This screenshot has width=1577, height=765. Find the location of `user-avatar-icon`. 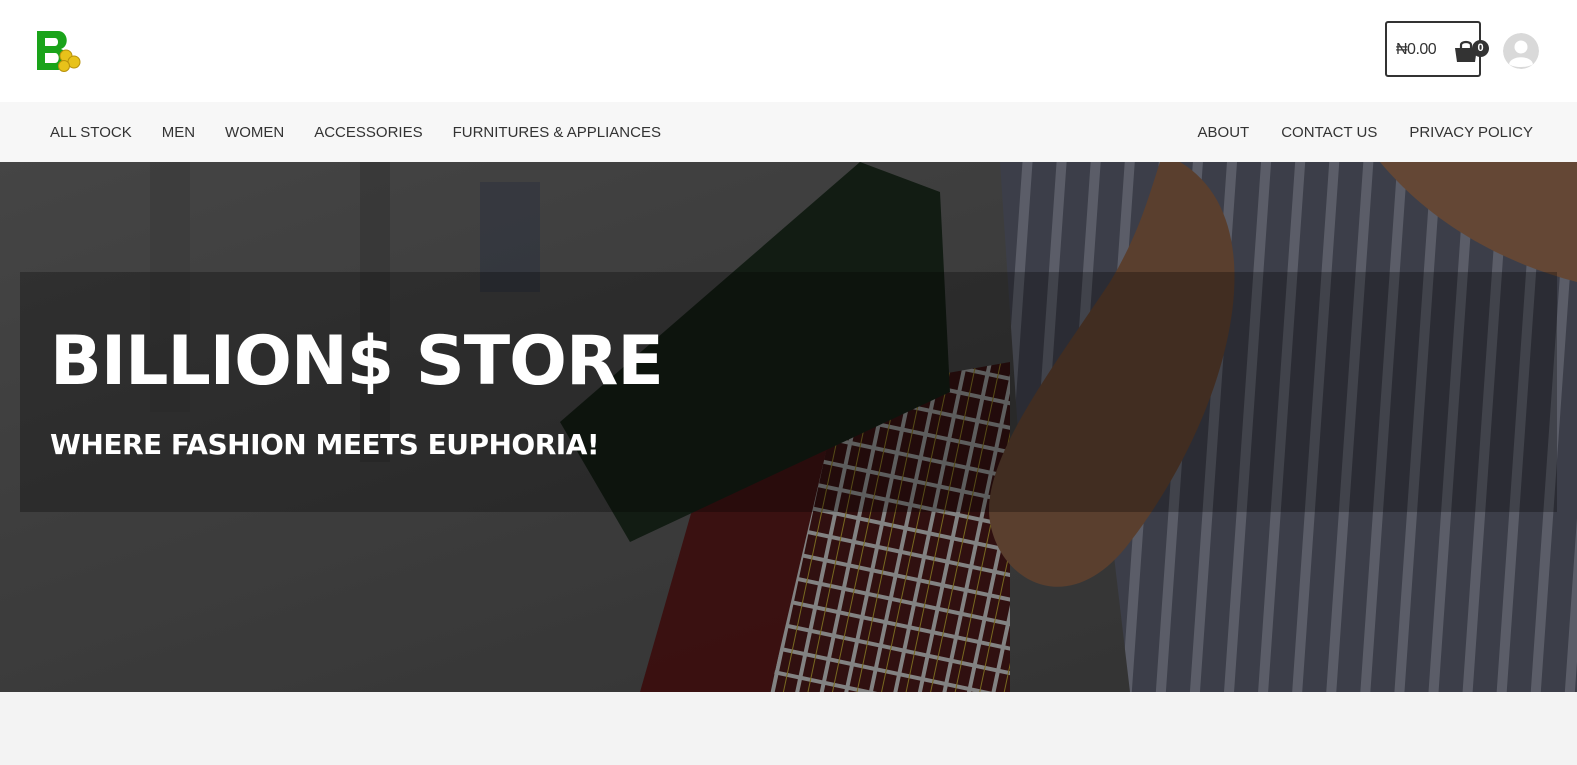

user-avatar-icon is located at coordinates (1521, 51).